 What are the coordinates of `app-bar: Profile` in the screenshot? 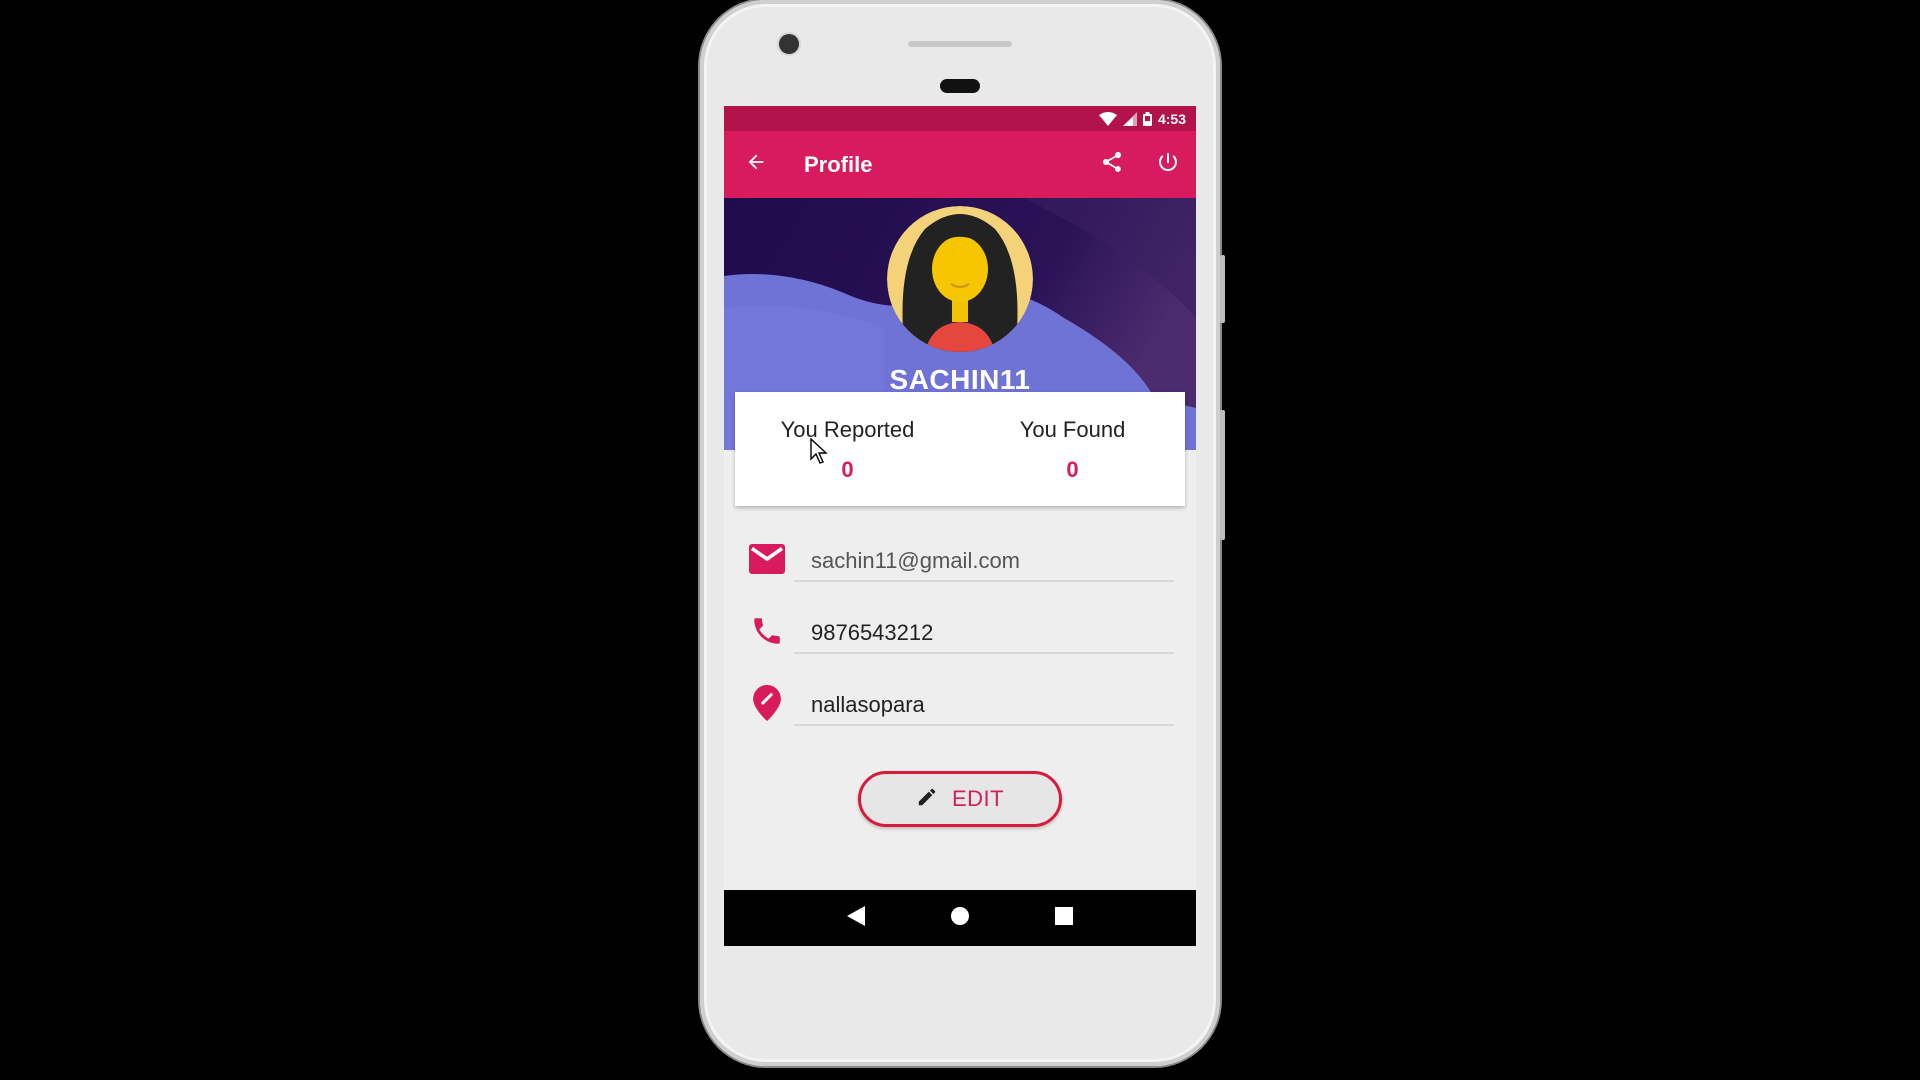 It's located at (960, 164).